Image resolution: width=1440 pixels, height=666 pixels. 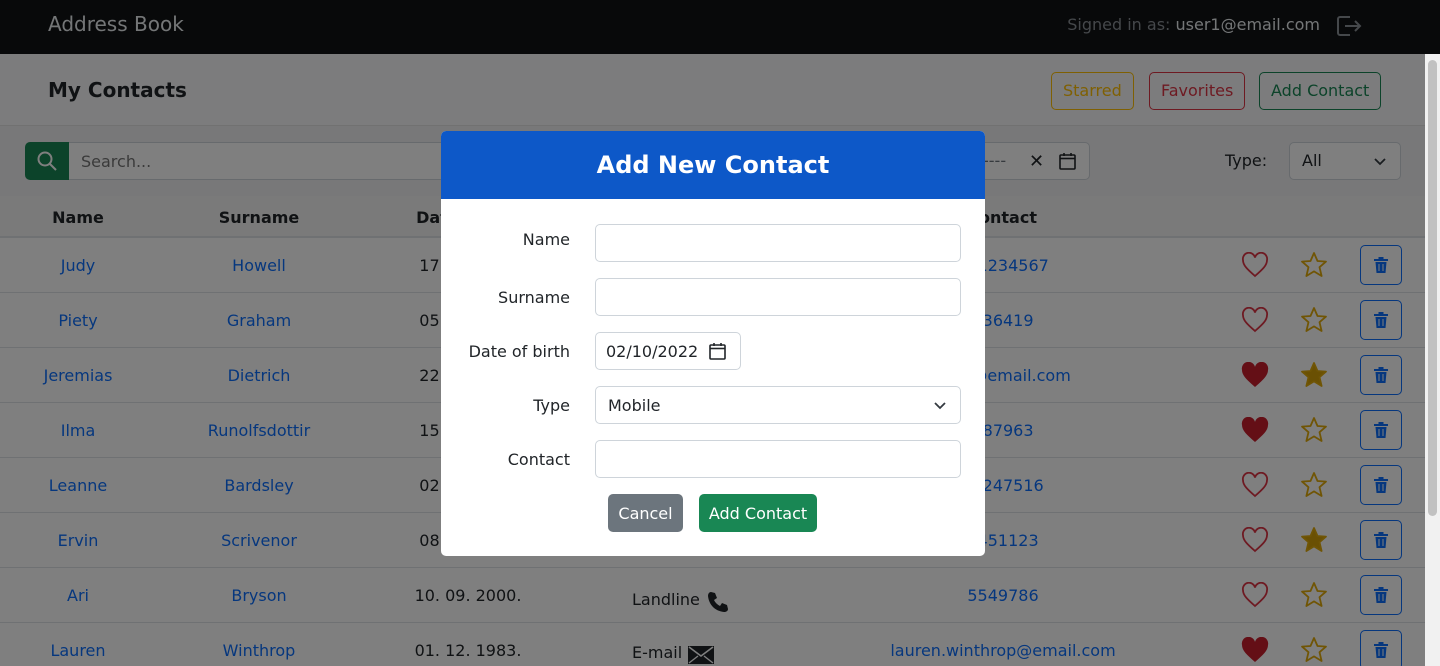 What do you see at coordinates (534, 297) in the screenshot?
I see `surname-label: Surname` at bounding box center [534, 297].